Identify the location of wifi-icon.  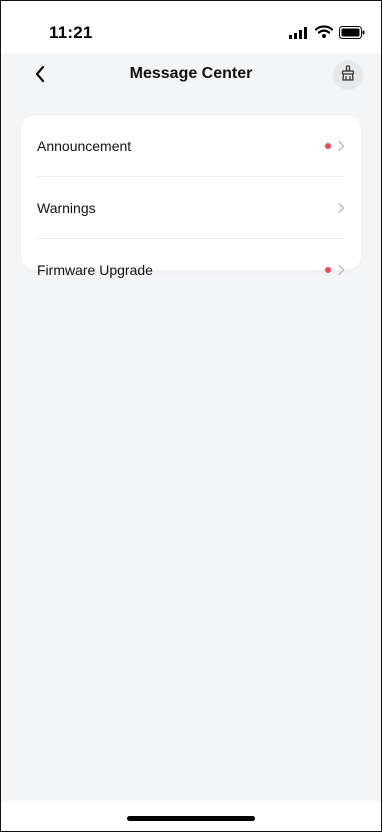
(324, 34).